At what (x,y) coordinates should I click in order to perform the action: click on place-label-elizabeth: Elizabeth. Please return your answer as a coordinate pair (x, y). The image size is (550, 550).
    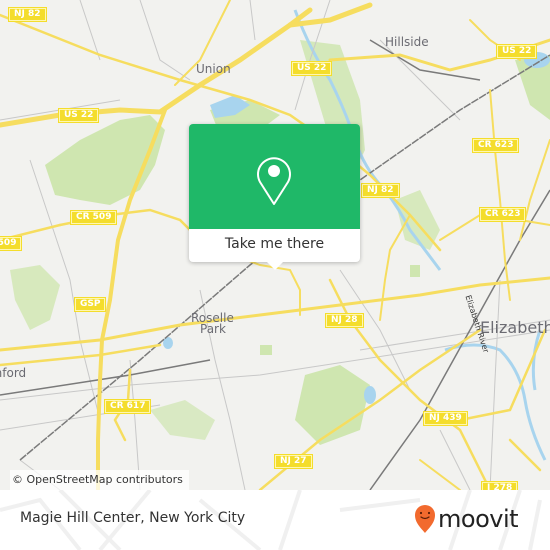
    Looking at the image, I should click on (515, 327).